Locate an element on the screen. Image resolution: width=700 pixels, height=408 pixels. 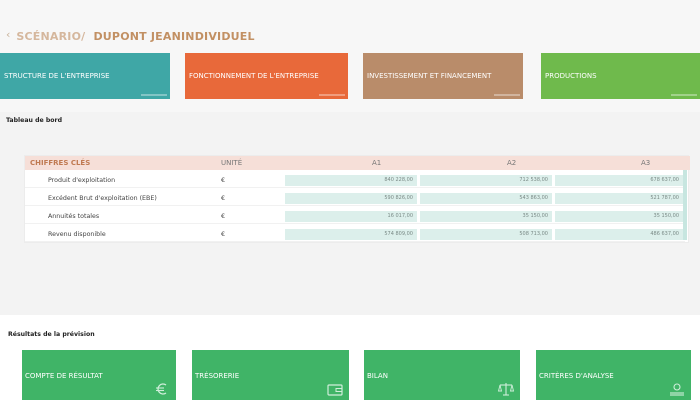
card-label: TRÉSORERIE is located at coordinates (217, 376).